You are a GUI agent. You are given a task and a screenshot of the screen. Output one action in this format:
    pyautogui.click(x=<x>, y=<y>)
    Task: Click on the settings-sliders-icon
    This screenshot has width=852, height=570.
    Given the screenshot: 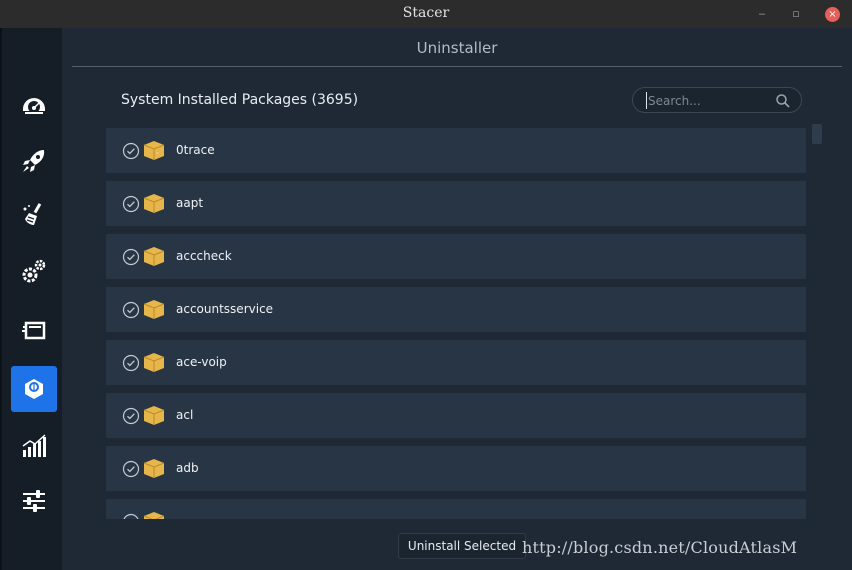 What is the action you would take?
    pyautogui.click(x=34, y=501)
    